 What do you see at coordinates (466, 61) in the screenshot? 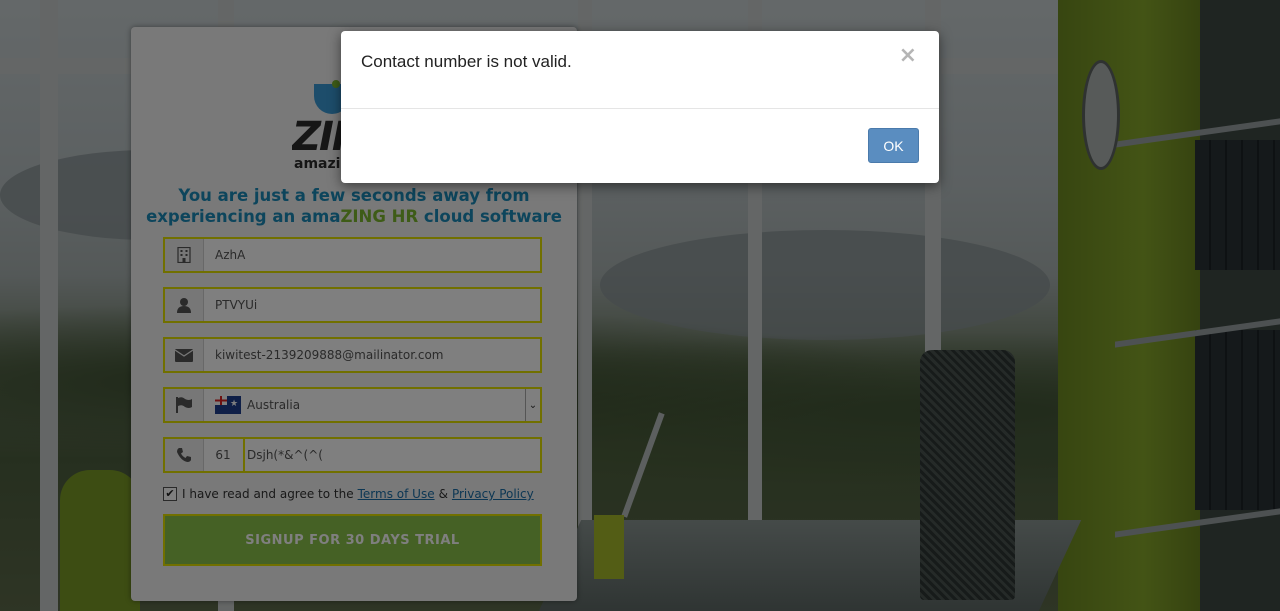
I see `dialog-message: Contact number is not valid.` at bounding box center [466, 61].